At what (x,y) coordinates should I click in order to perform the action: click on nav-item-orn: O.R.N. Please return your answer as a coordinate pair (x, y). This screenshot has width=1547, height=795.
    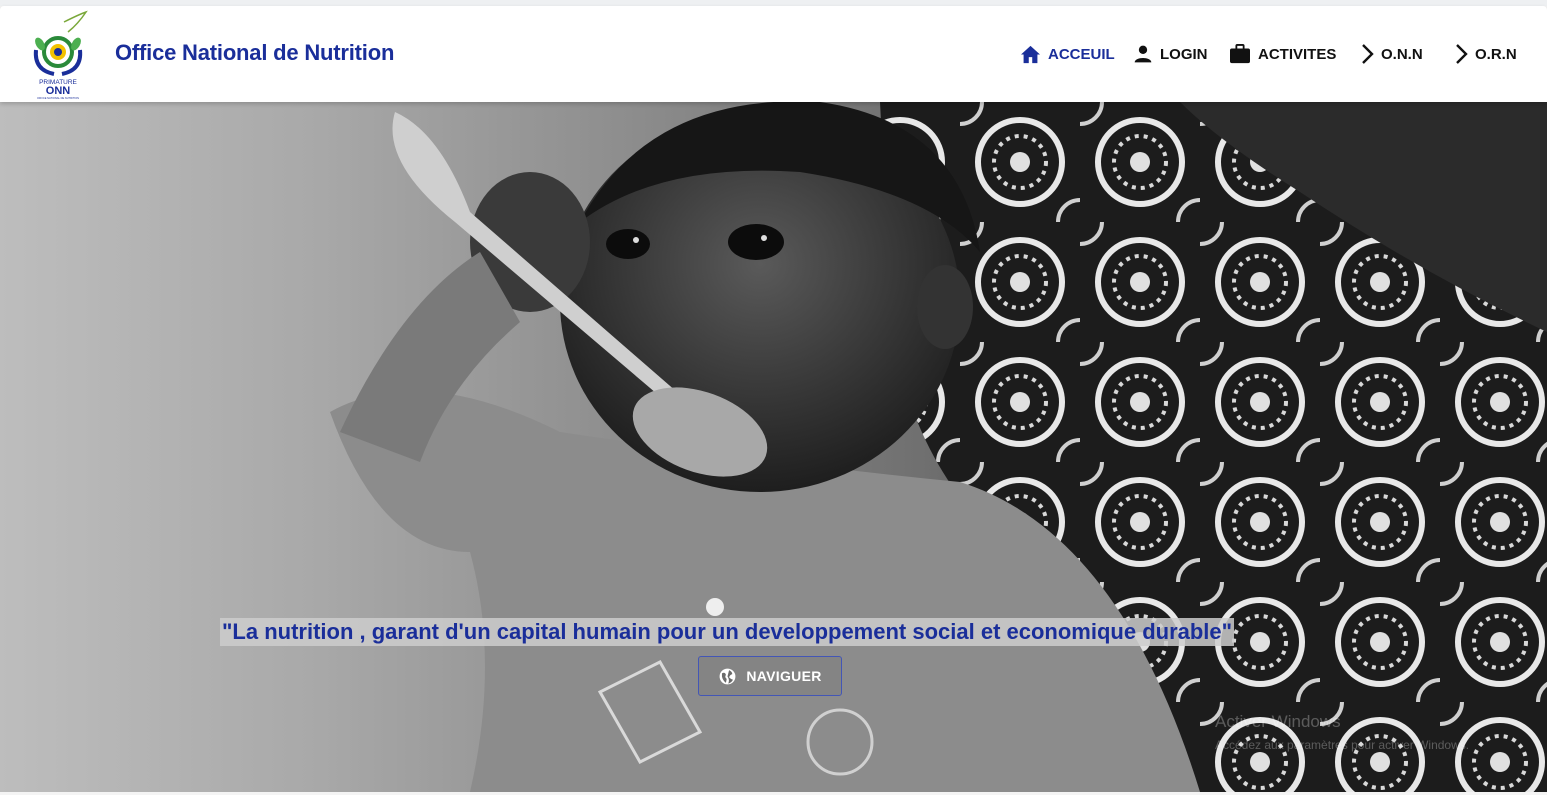
    Looking at the image, I should click on (1485, 54).